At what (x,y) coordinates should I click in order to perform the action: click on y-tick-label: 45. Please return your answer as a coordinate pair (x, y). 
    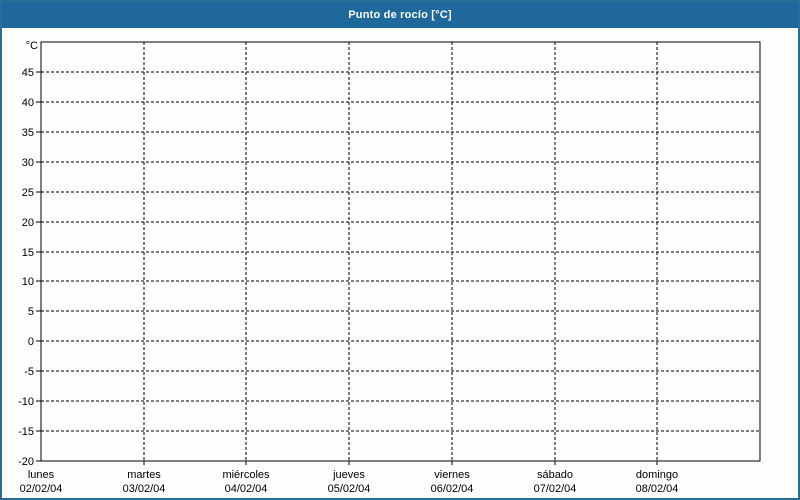
    Looking at the image, I should click on (28, 73).